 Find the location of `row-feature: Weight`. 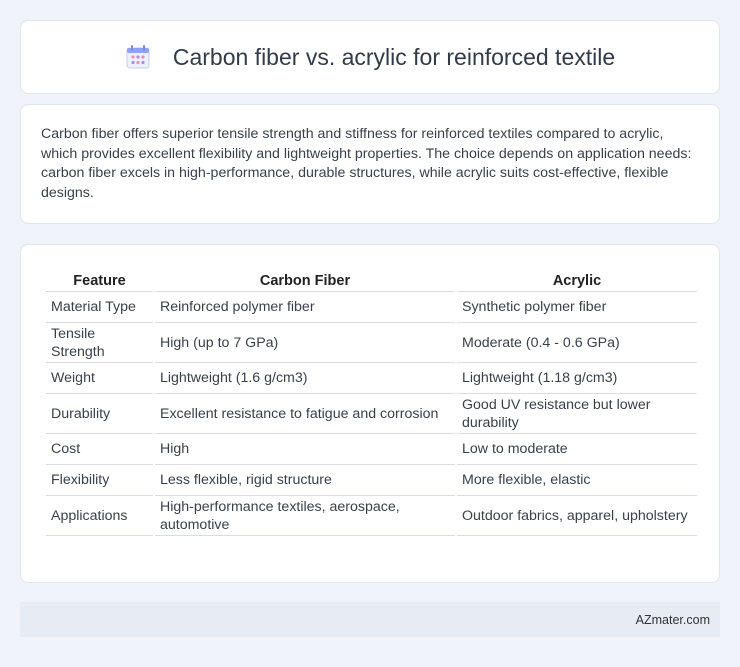

row-feature: Weight is located at coordinates (99, 378).